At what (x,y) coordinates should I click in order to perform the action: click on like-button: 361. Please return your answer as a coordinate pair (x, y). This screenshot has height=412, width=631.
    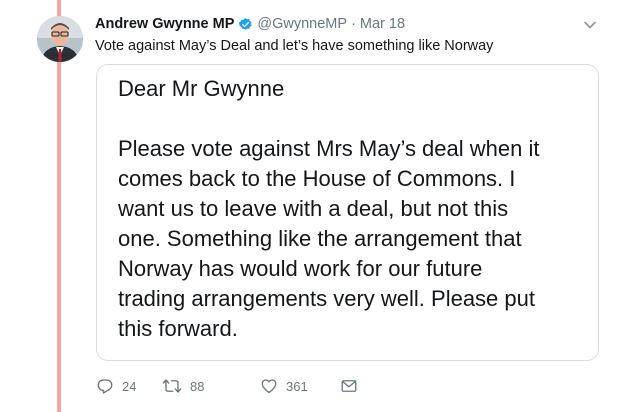
    Looking at the image, I should click on (284, 386).